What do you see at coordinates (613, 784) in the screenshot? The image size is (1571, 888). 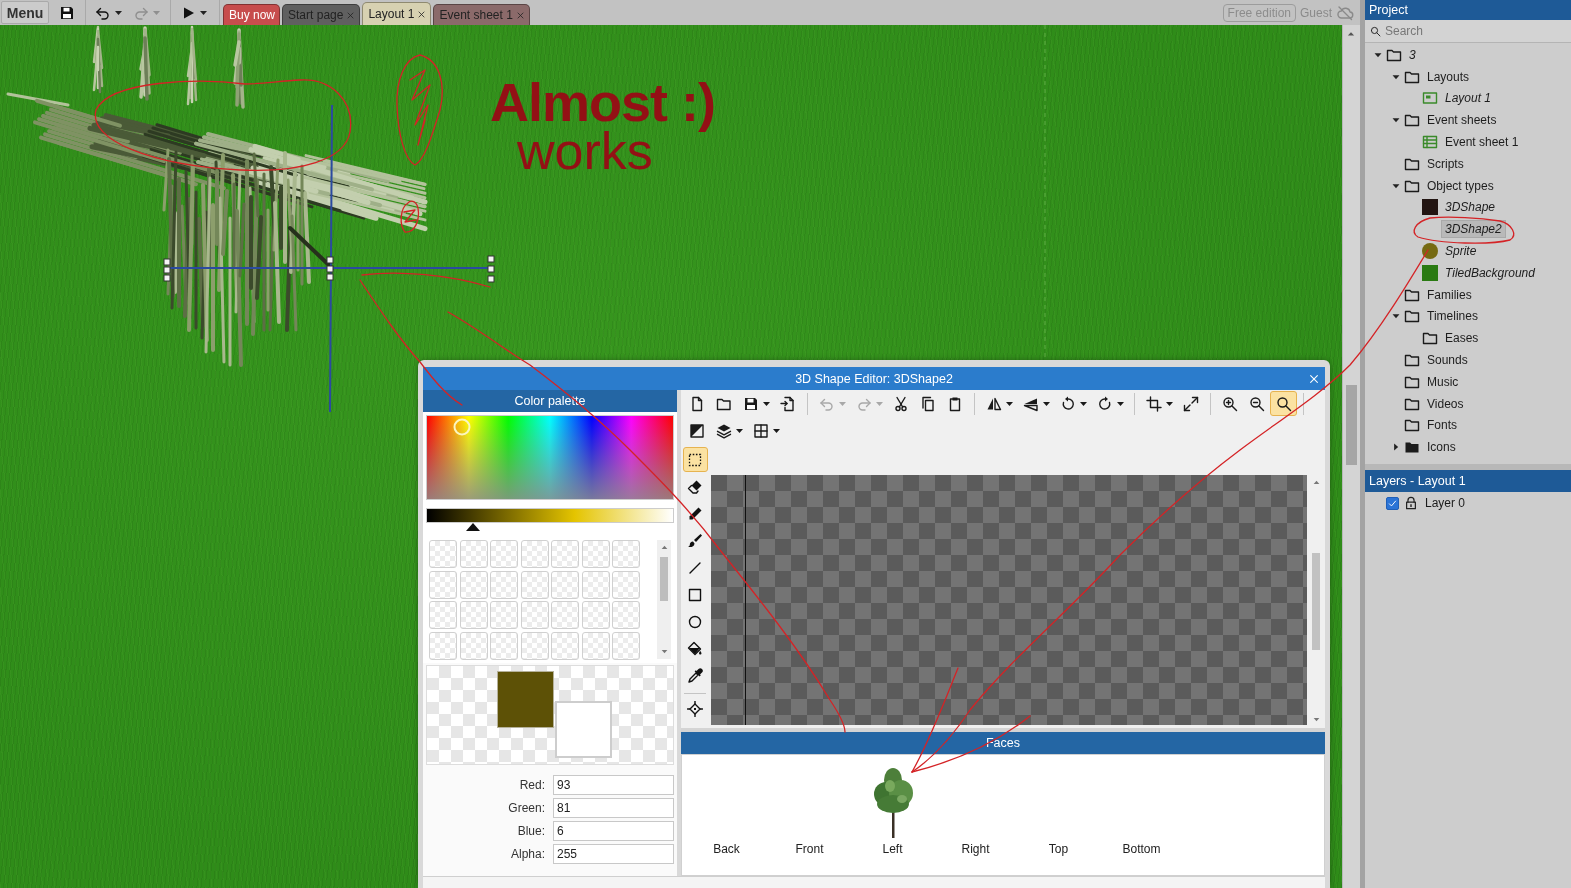 I see `channel-input: 93` at bounding box center [613, 784].